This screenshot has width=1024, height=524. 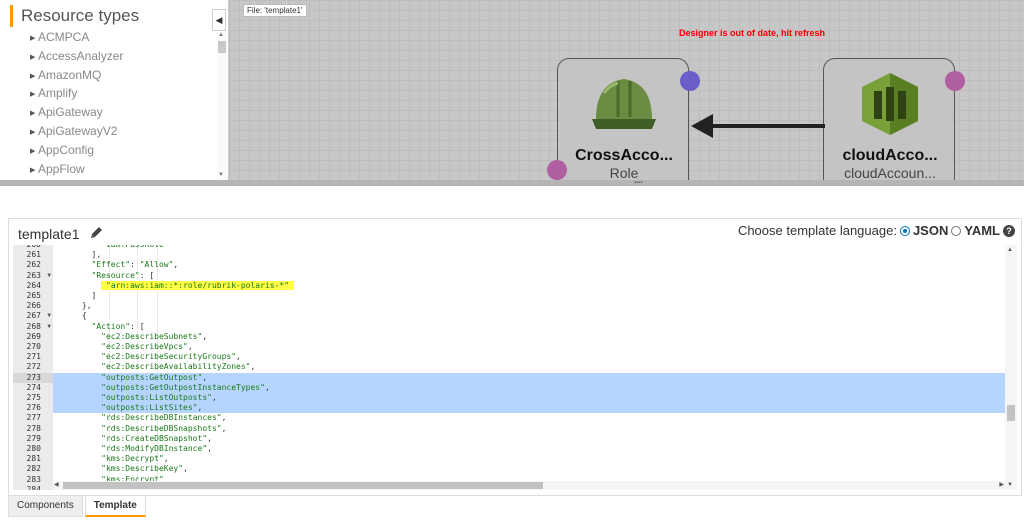 What do you see at coordinates (904, 230) in the screenshot?
I see `json-radio` at bounding box center [904, 230].